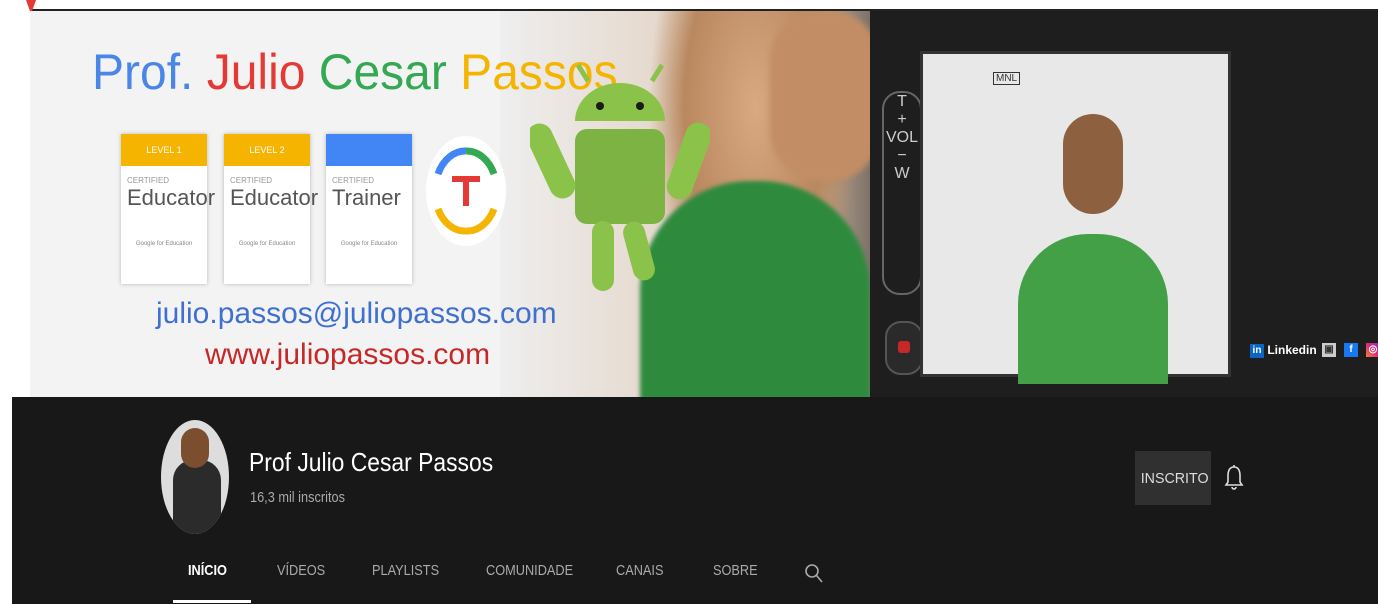 The width and height of the screenshot is (1378, 604). What do you see at coordinates (143, 72) in the screenshot?
I see `banner-title-part: Prof.` at bounding box center [143, 72].